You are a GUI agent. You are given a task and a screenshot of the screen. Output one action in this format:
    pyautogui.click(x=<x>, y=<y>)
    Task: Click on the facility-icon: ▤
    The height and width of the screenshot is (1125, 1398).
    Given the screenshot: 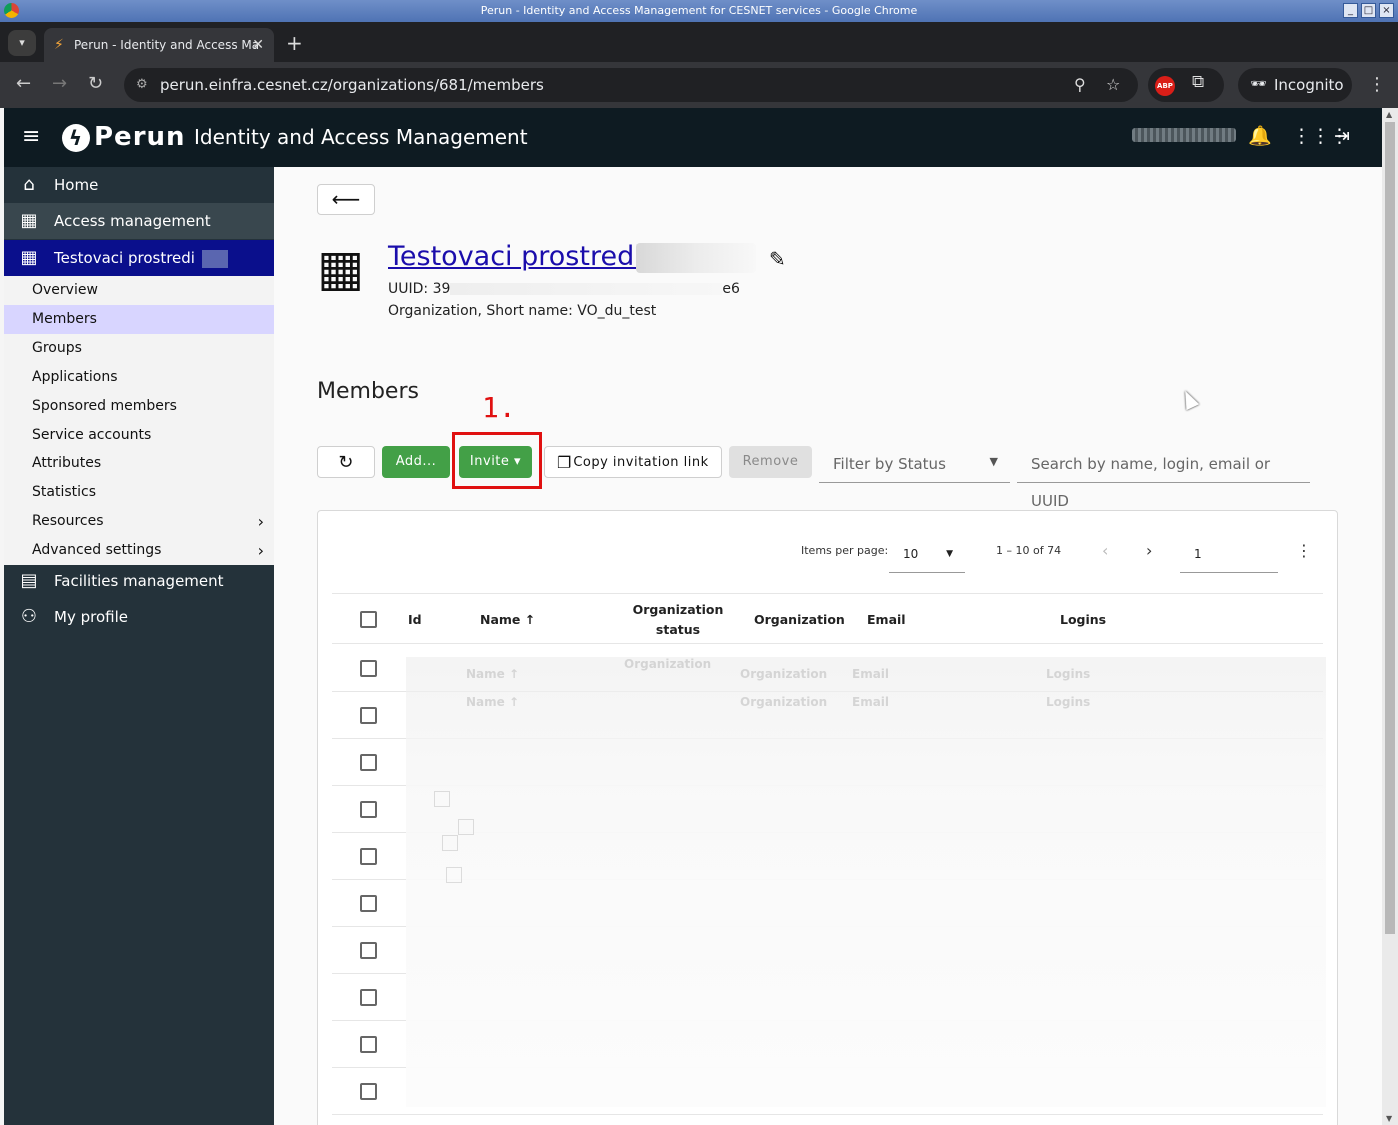 What is the action you would take?
    pyautogui.click(x=29, y=580)
    